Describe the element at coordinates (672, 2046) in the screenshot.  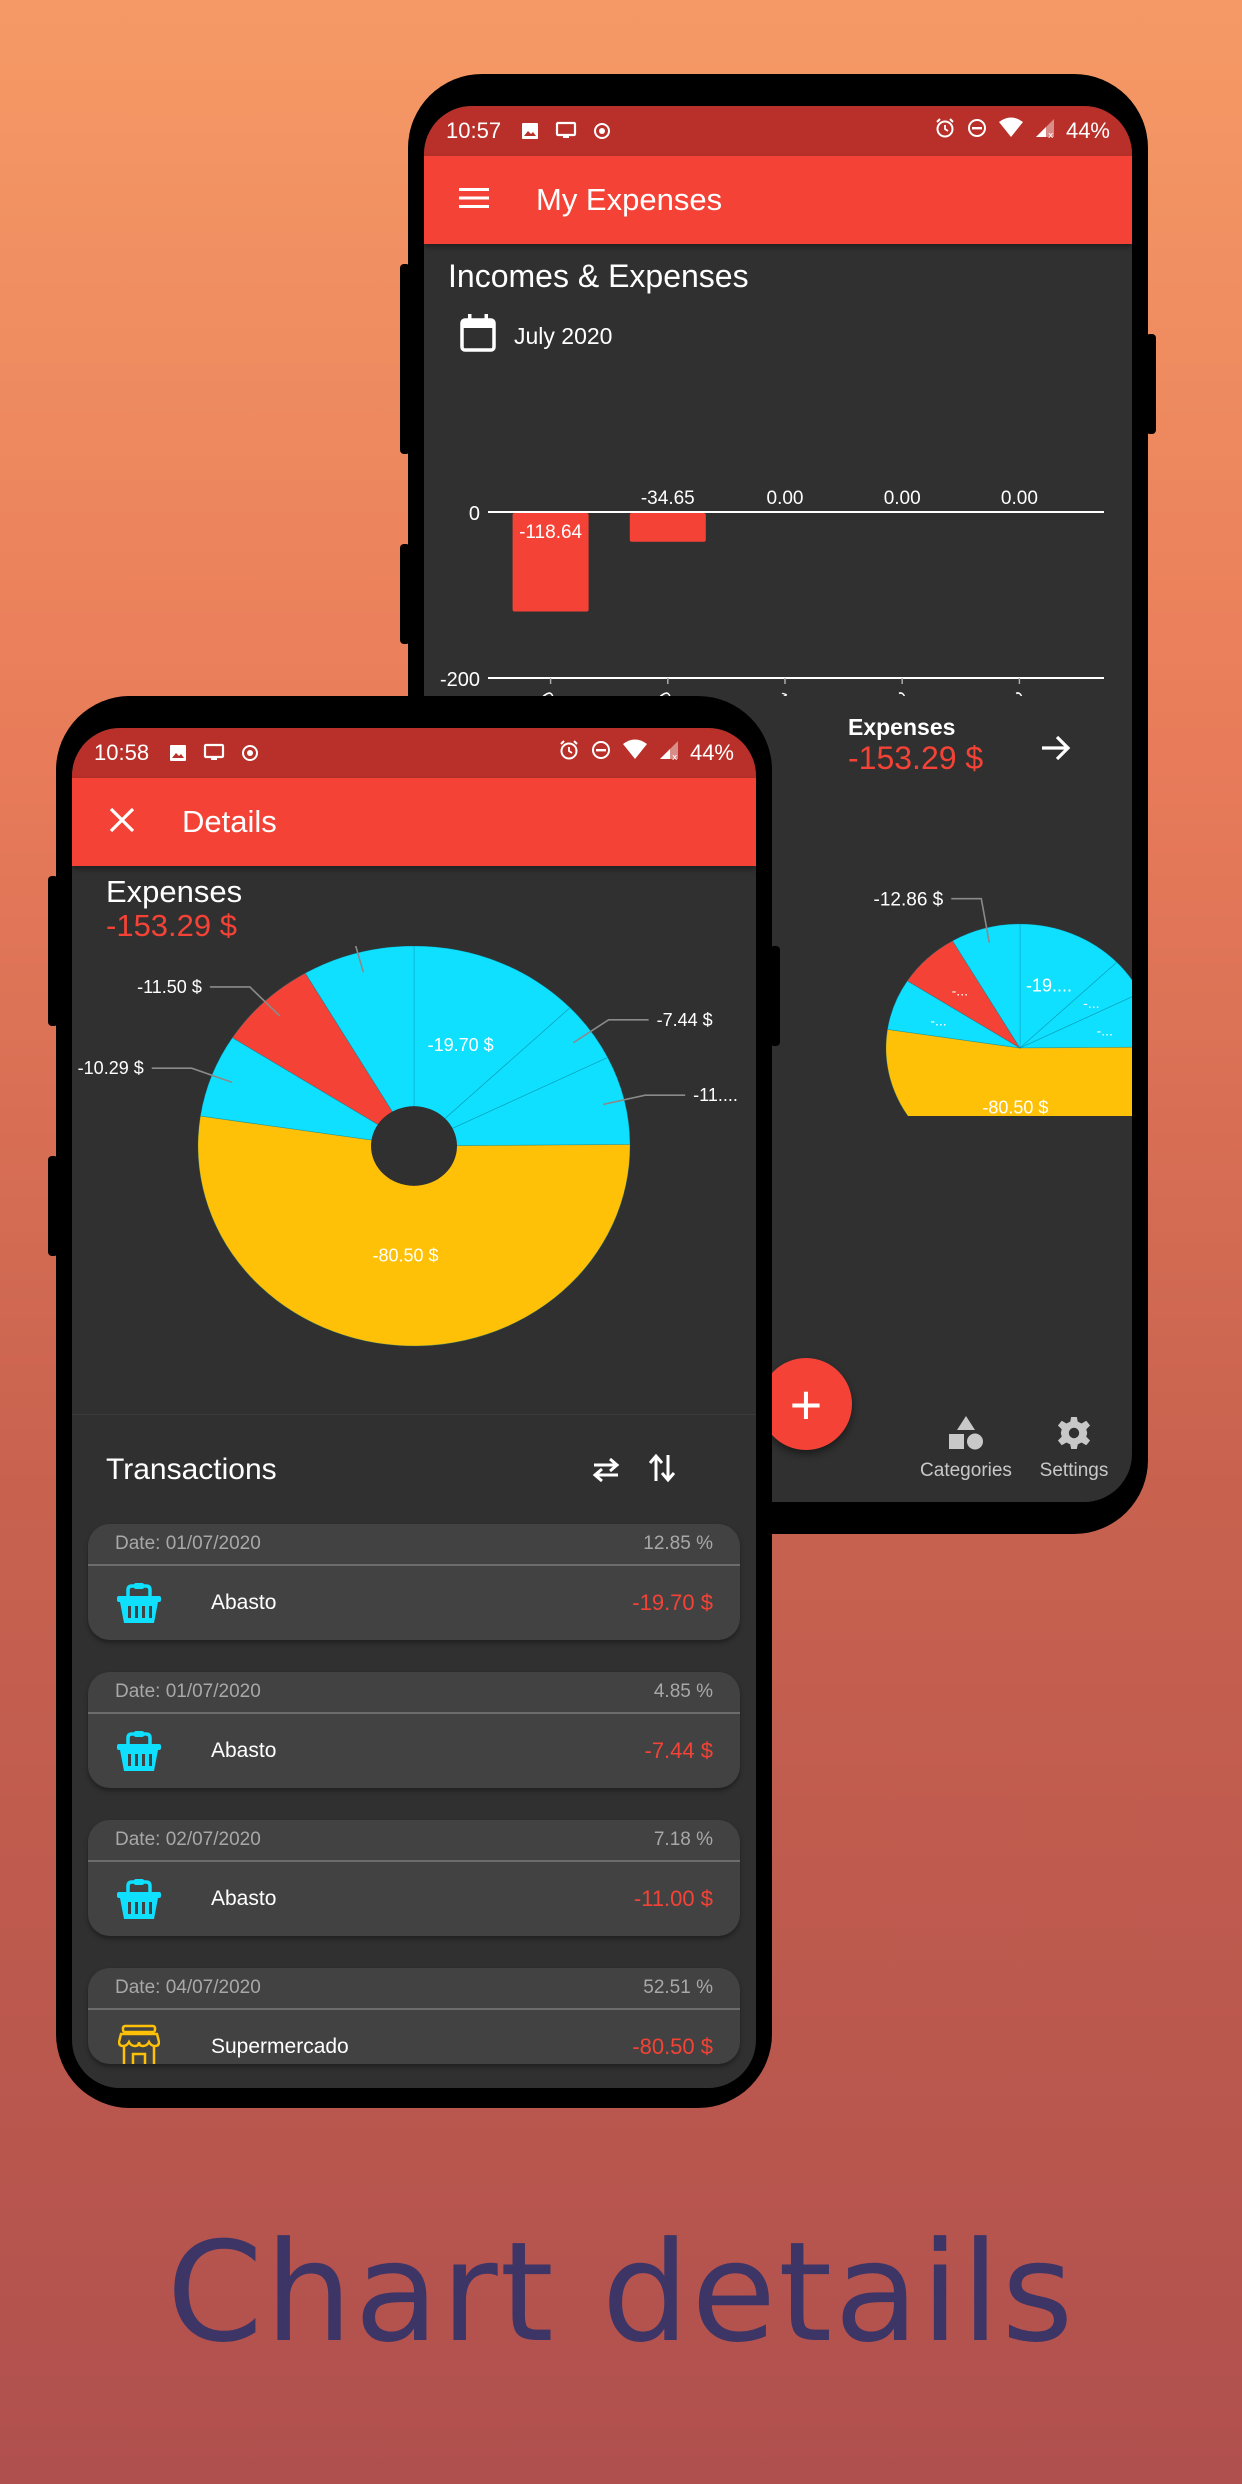
I see `transaction-amount: -80.50 $` at that location.